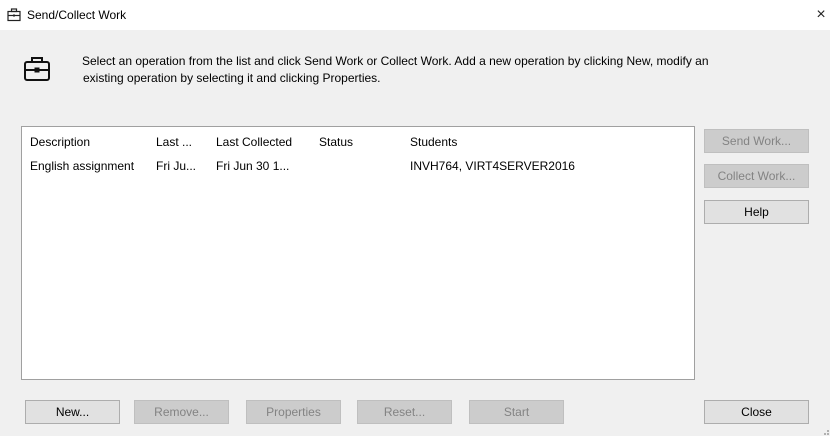 This screenshot has width=830, height=436. I want to click on cell-description: English assignment, so click(82, 166).